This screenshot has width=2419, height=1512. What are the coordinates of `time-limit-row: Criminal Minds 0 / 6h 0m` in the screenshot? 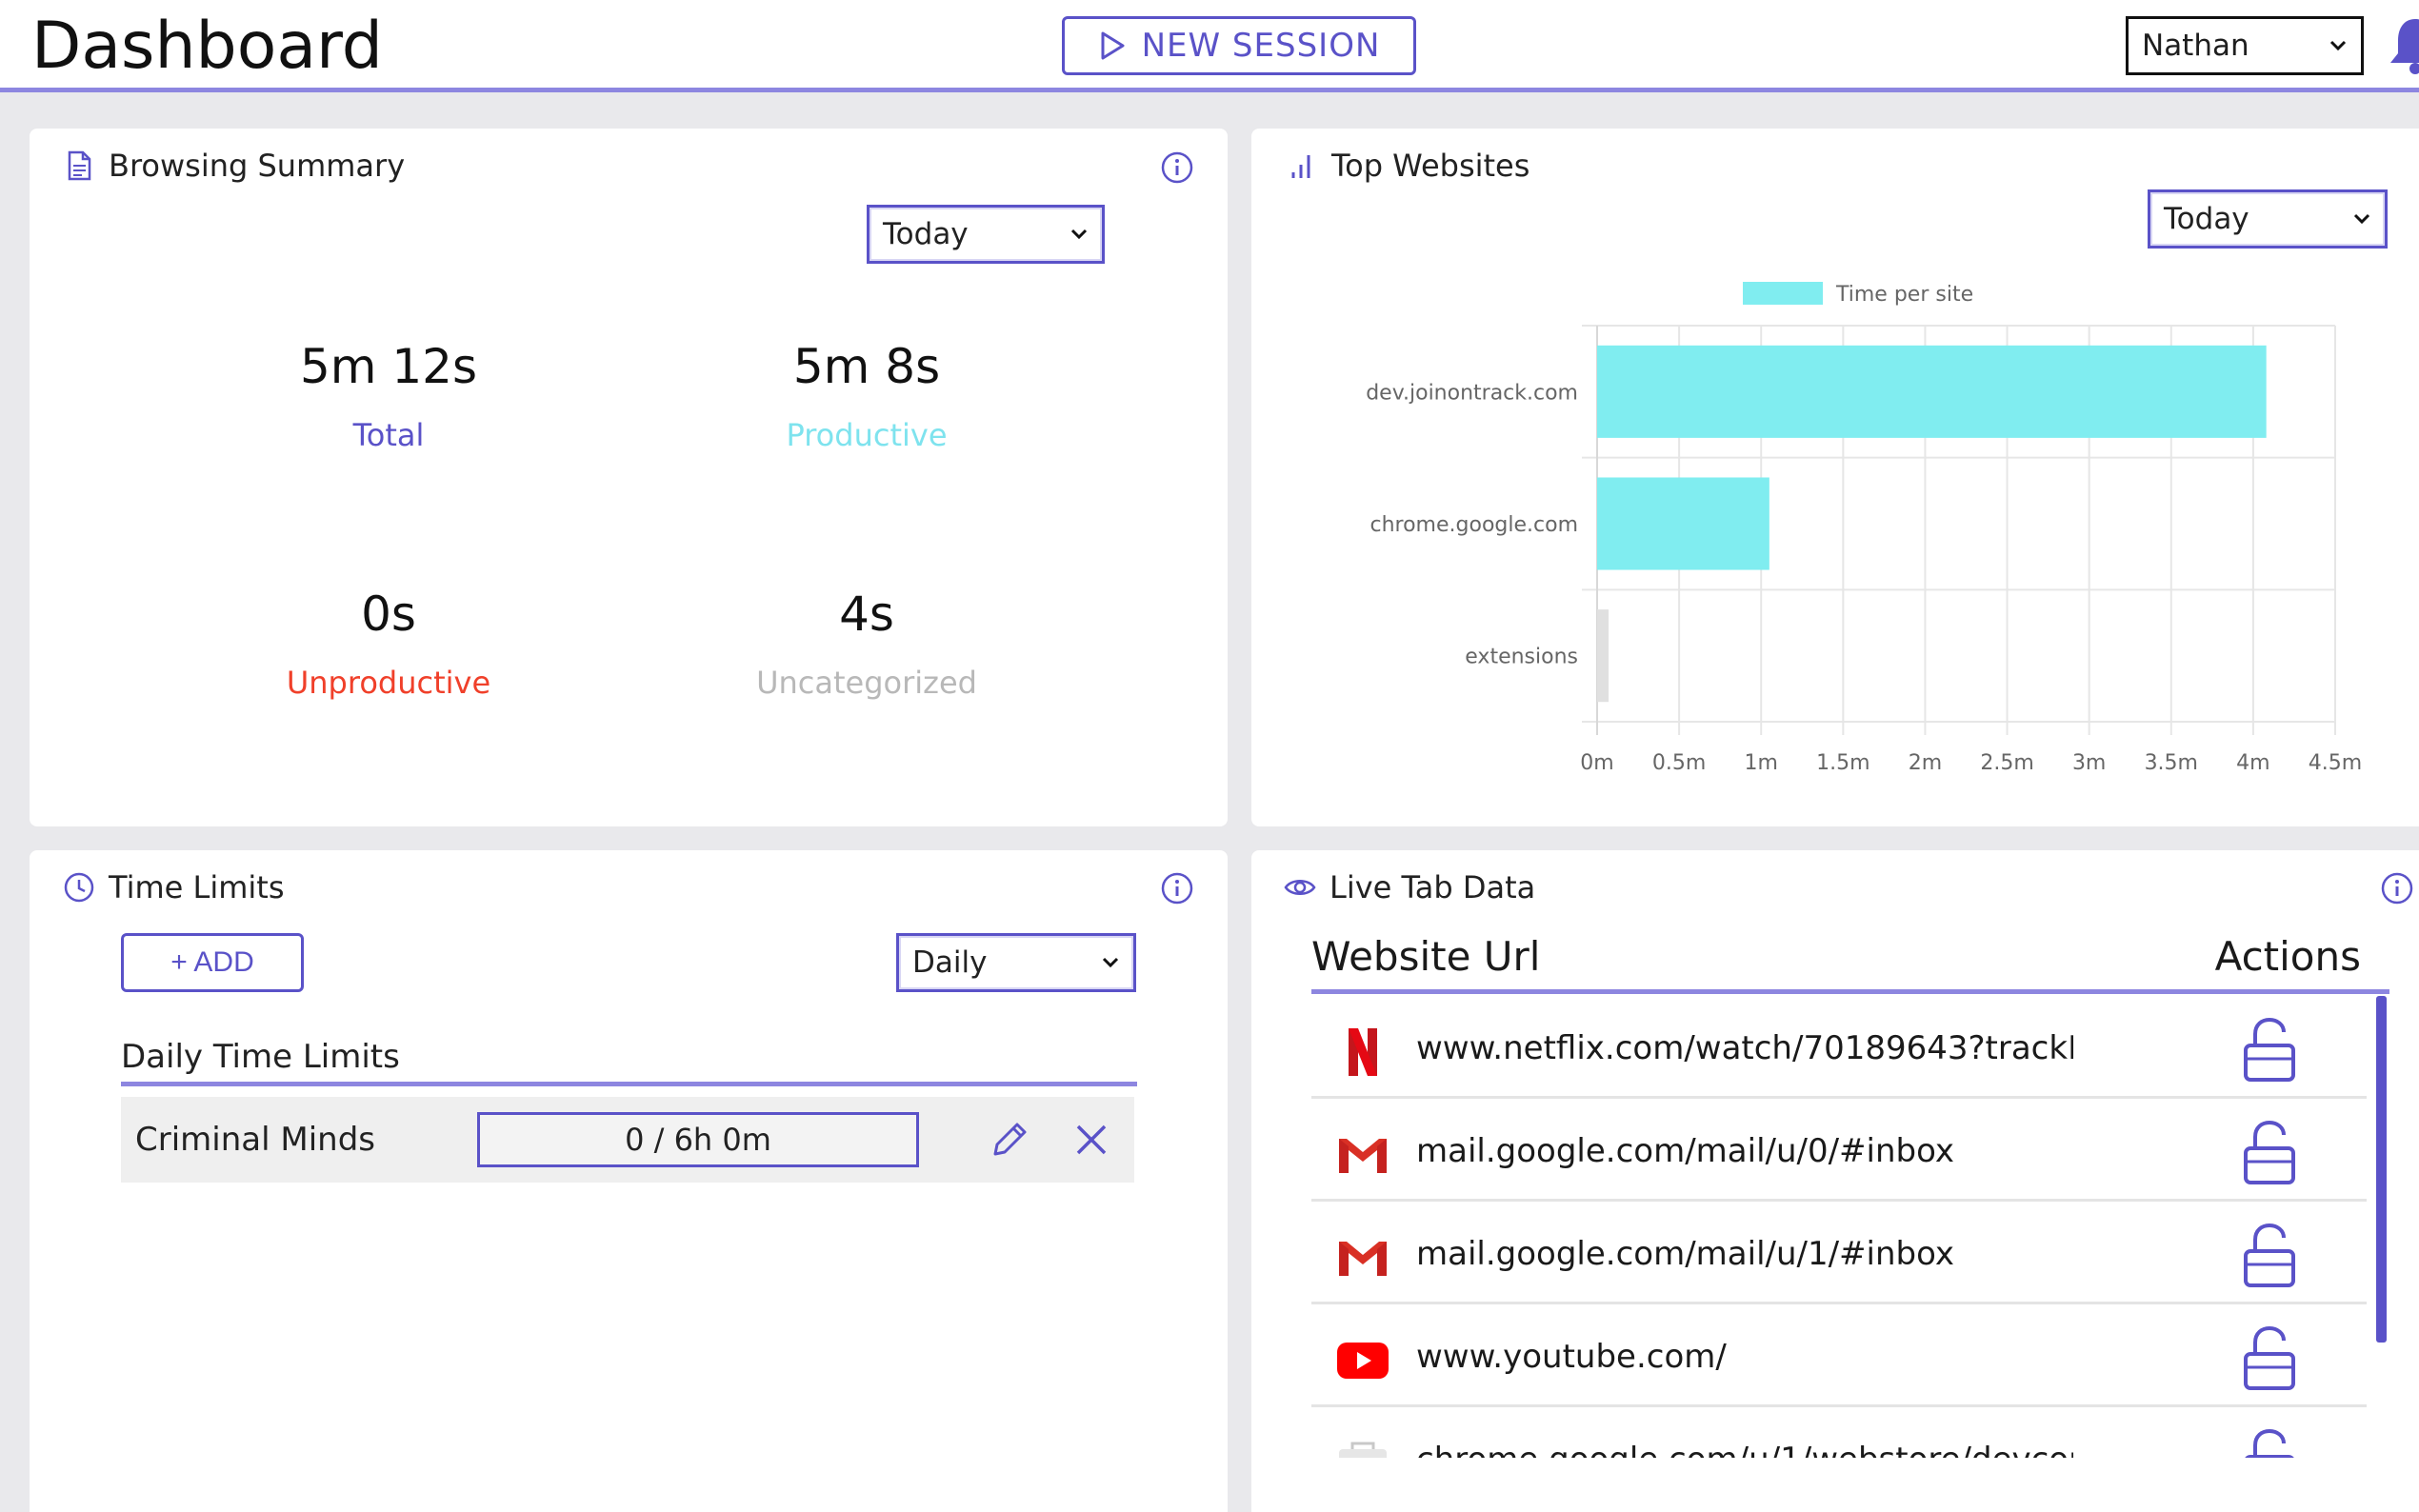 It's located at (627, 1140).